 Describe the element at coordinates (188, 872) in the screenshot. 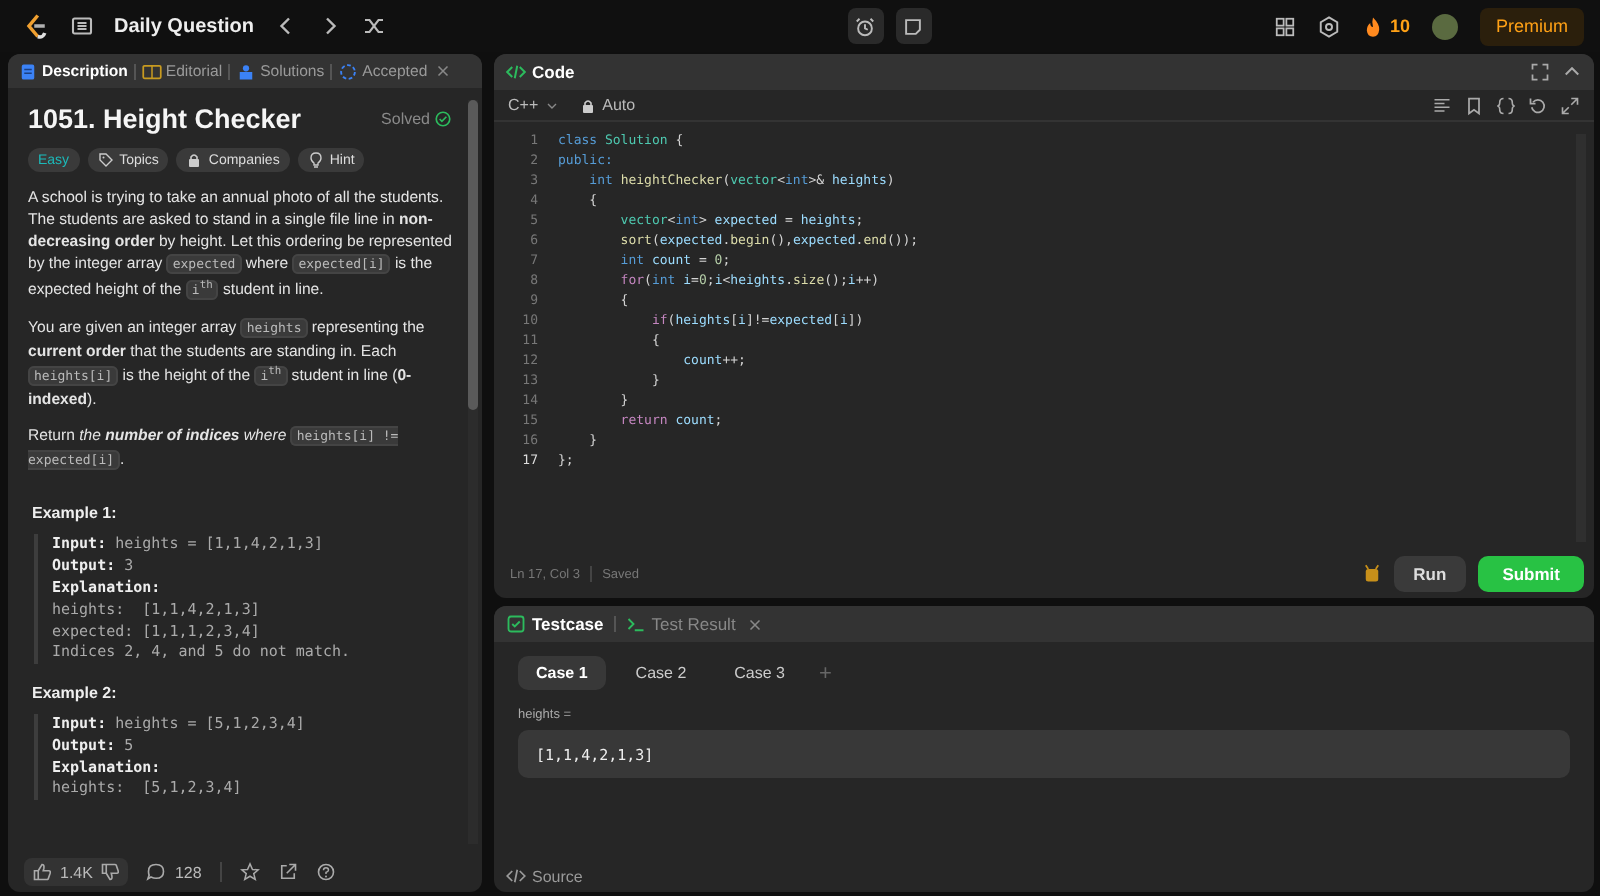

I see `comment-count: 128` at that location.